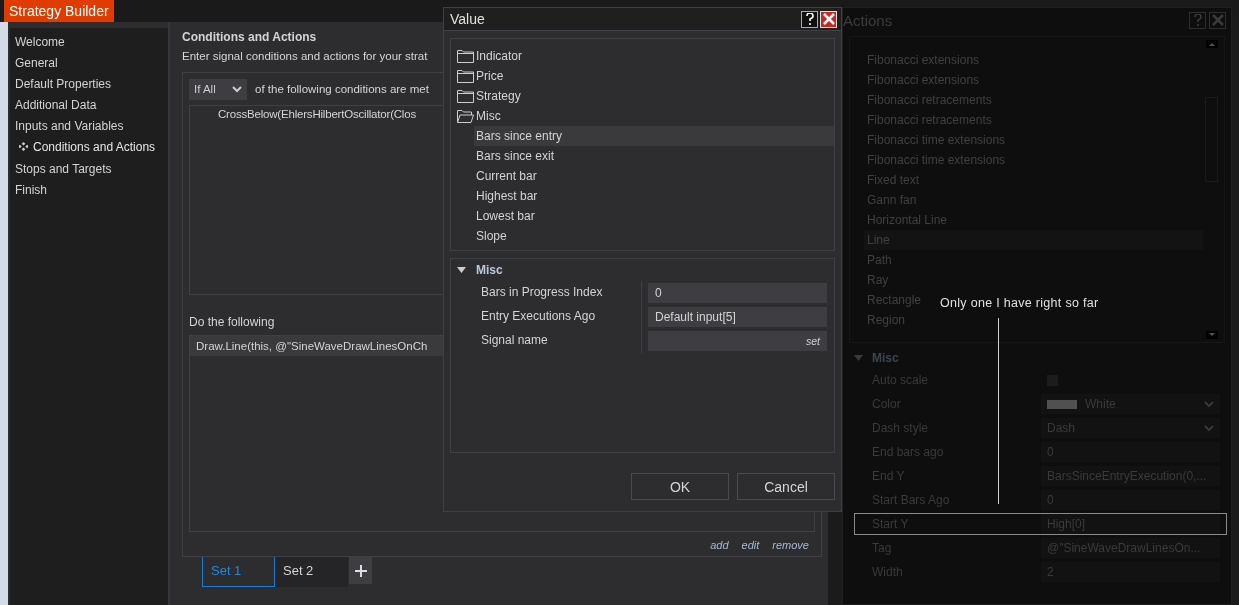 This screenshot has height=605, width=1239. What do you see at coordinates (218, 89) in the screenshot?
I see `condition-mode-dropdown: If All` at bounding box center [218, 89].